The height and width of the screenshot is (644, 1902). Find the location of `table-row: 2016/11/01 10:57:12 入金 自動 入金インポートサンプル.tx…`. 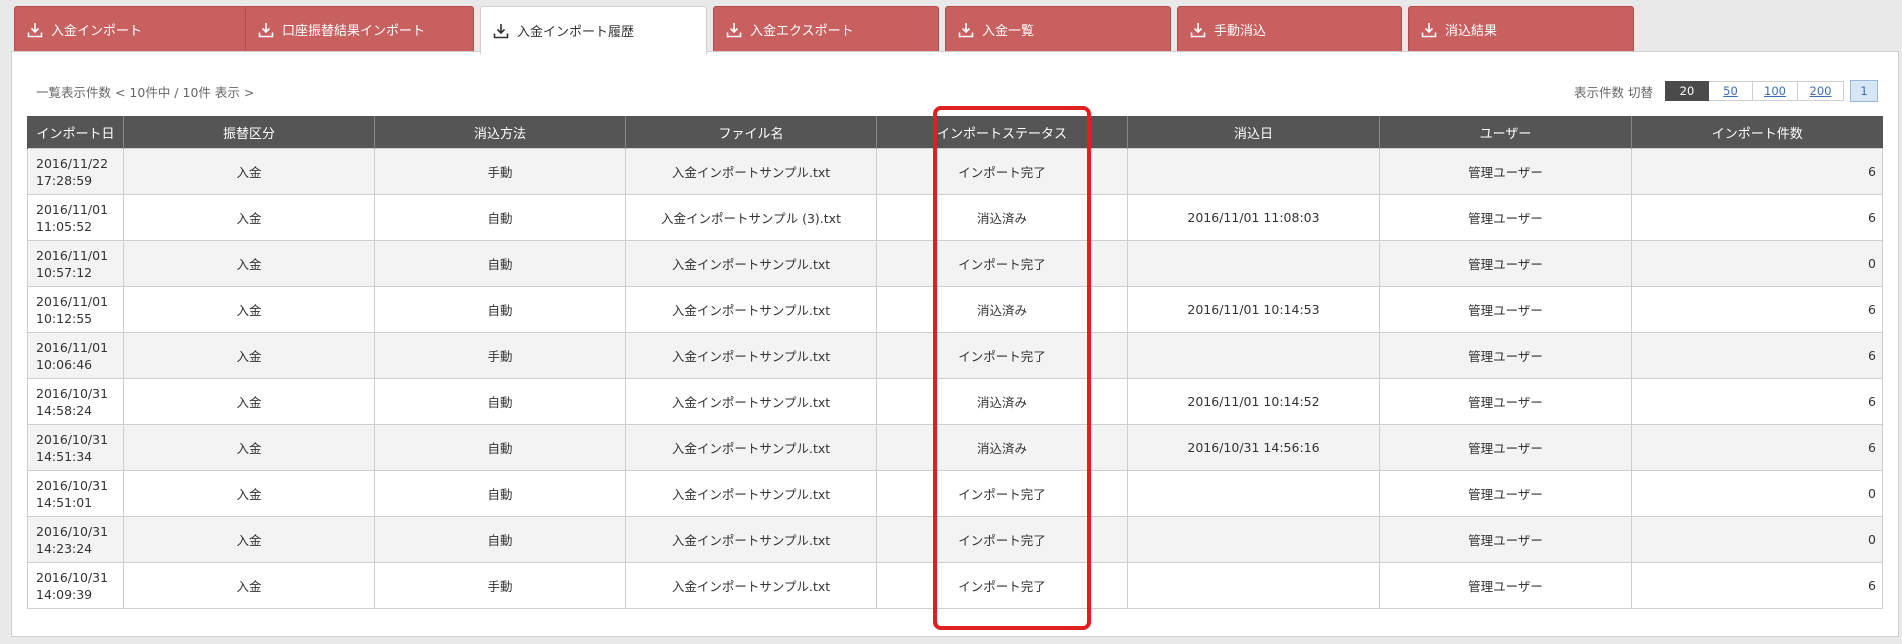

table-row: 2016/11/01 10:57:12 入金 自動 入金インポートサンプル.tx… is located at coordinates (955, 263).